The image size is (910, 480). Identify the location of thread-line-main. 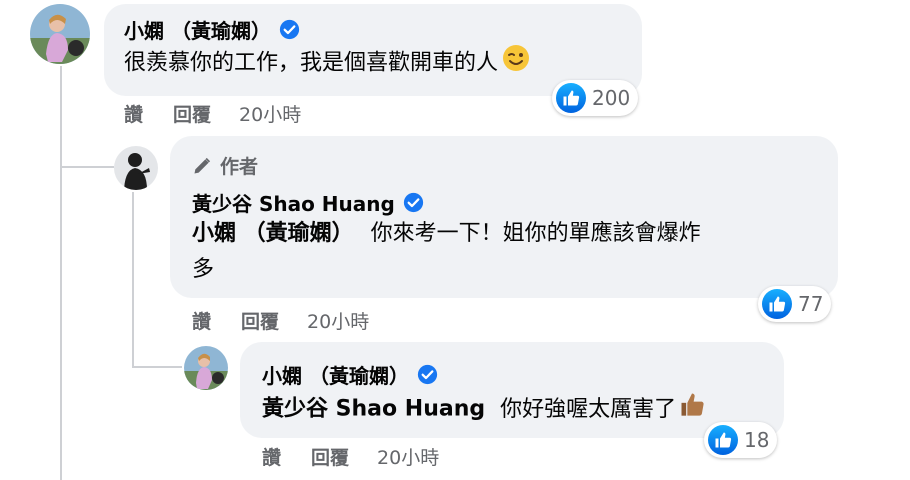
(61, 273).